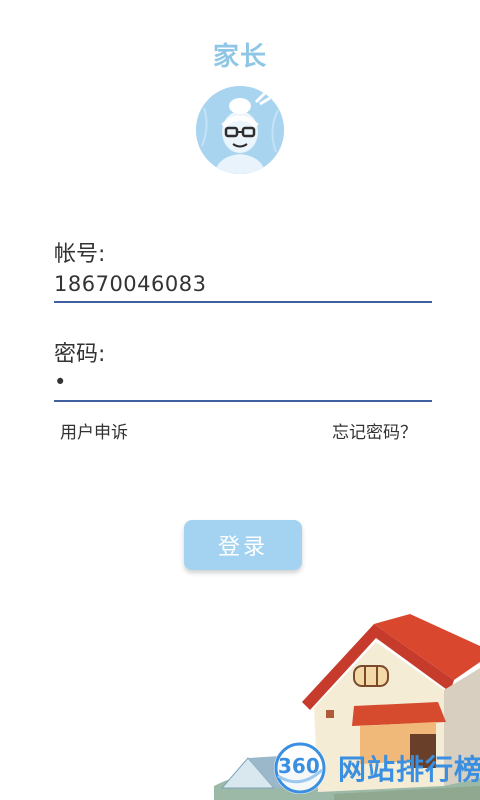  I want to click on account-input-underline, so click(243, 302).